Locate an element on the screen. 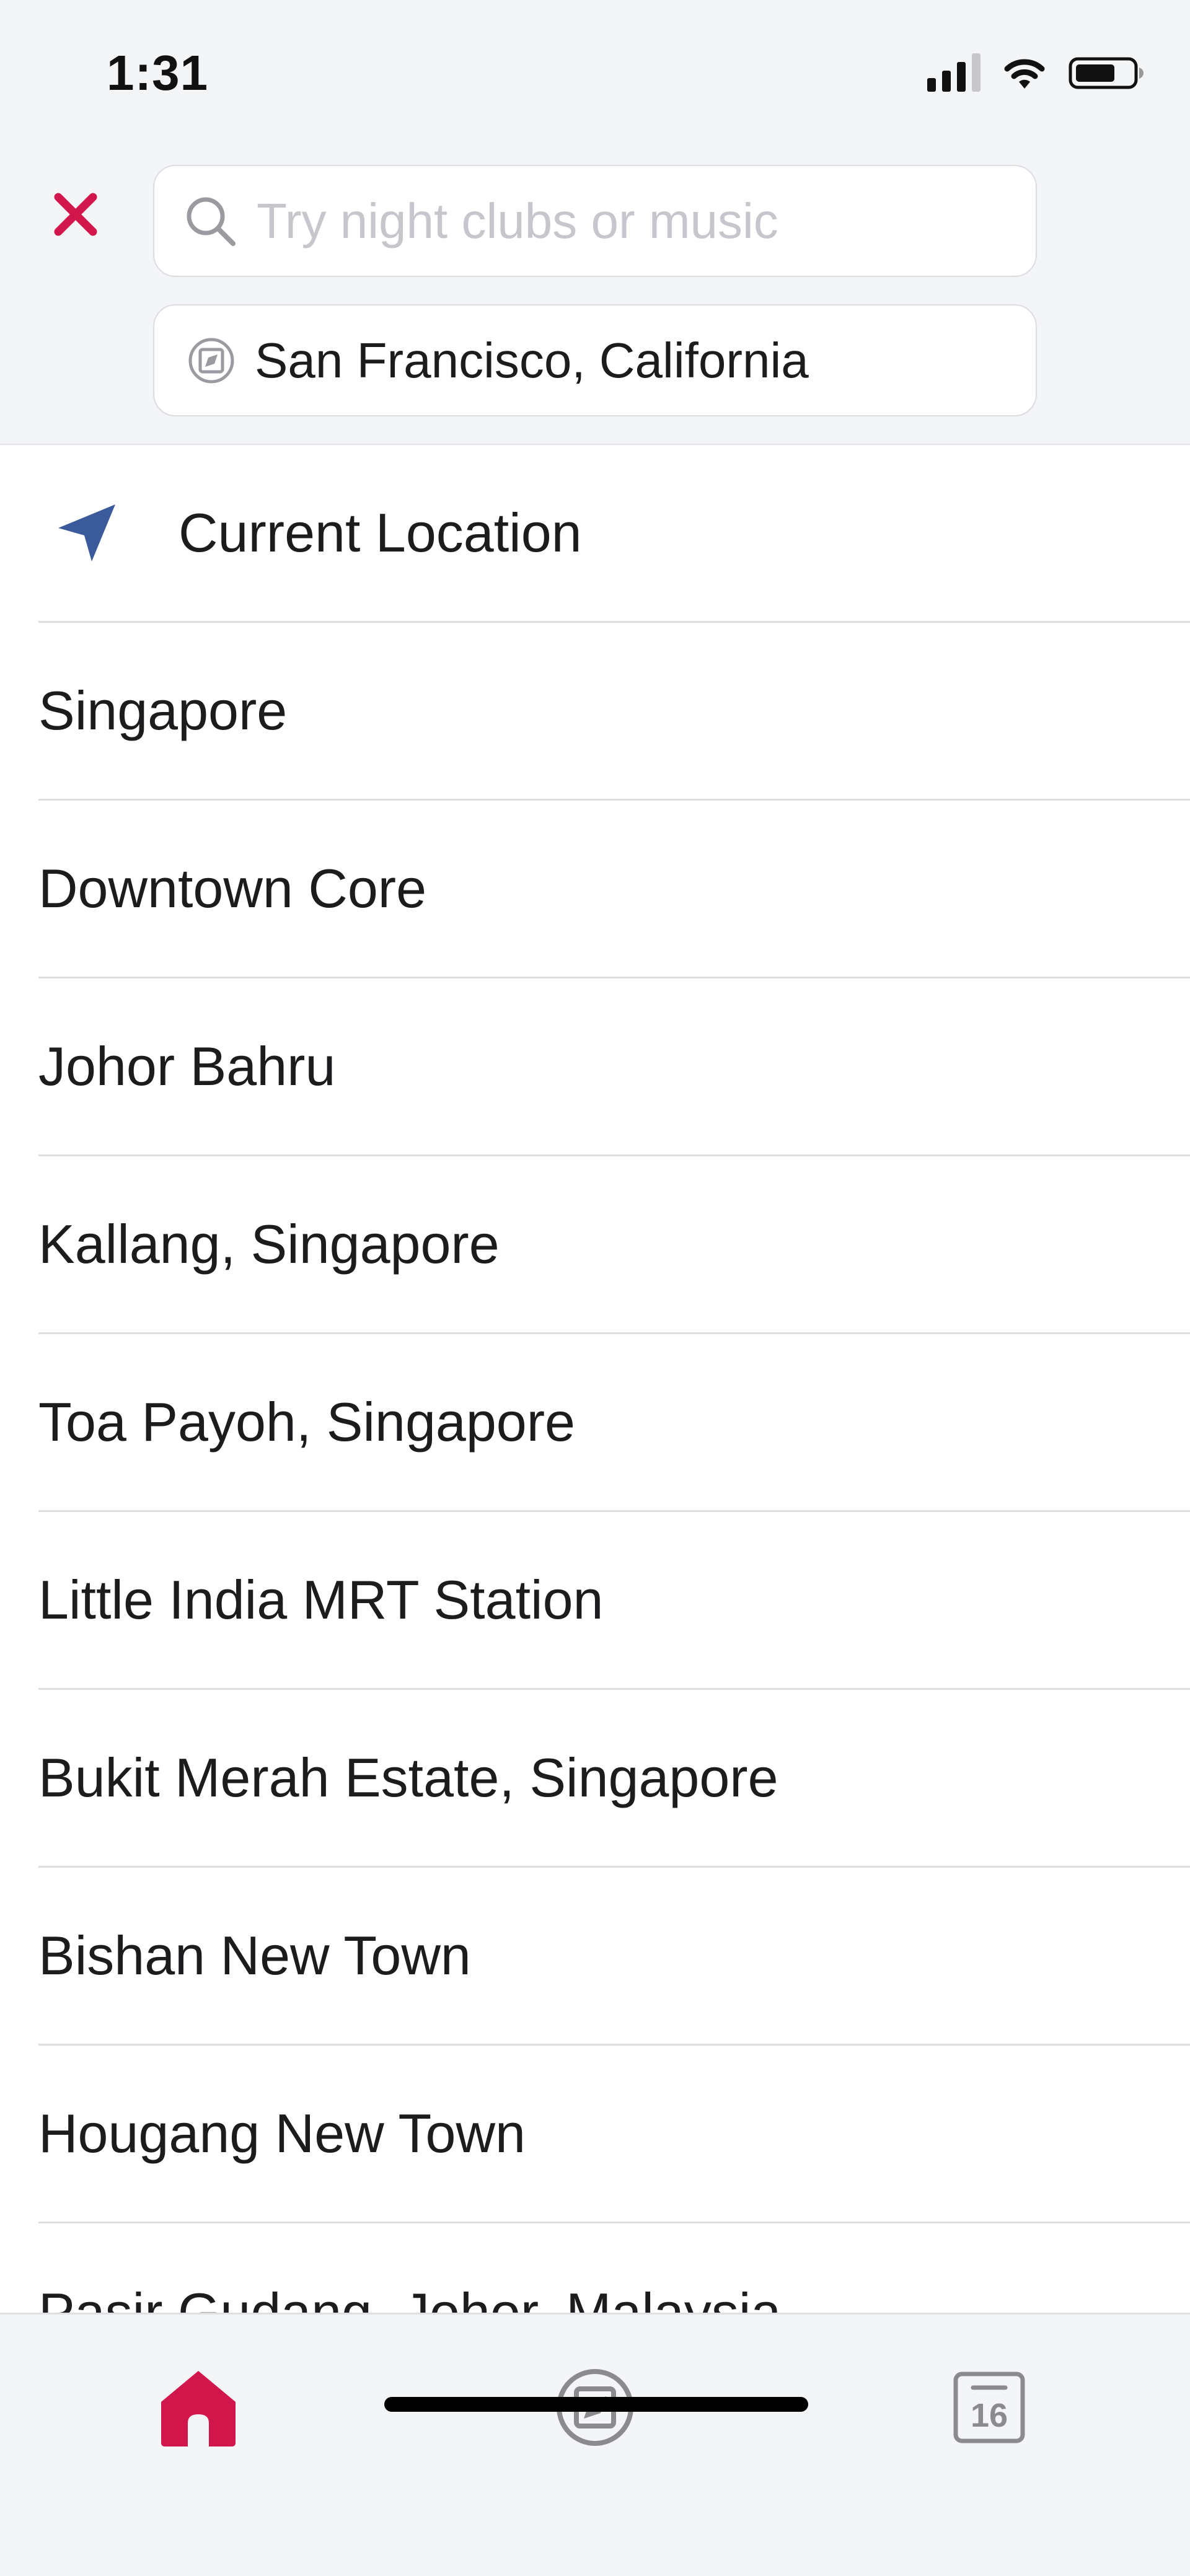  calendar-day: 16 is located at coordinates (989, 2415).